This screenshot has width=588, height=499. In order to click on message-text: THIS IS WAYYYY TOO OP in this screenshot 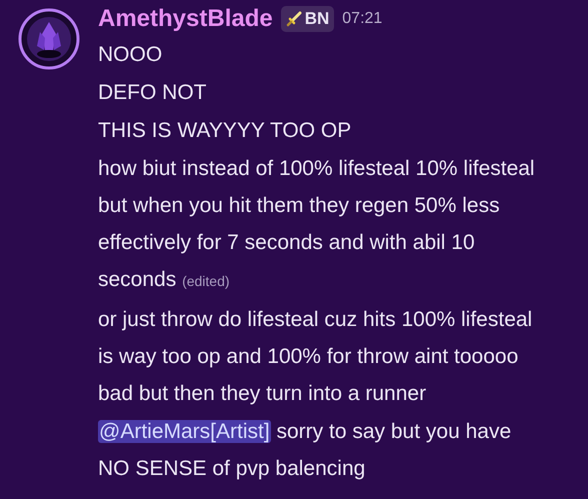, I will do `click(225, 131)`.